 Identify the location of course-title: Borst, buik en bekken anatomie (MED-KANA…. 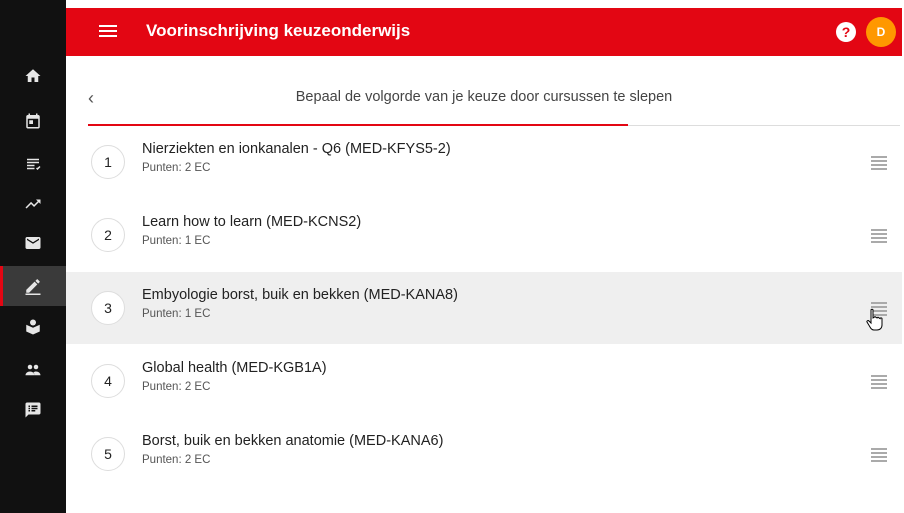
(293, 441).